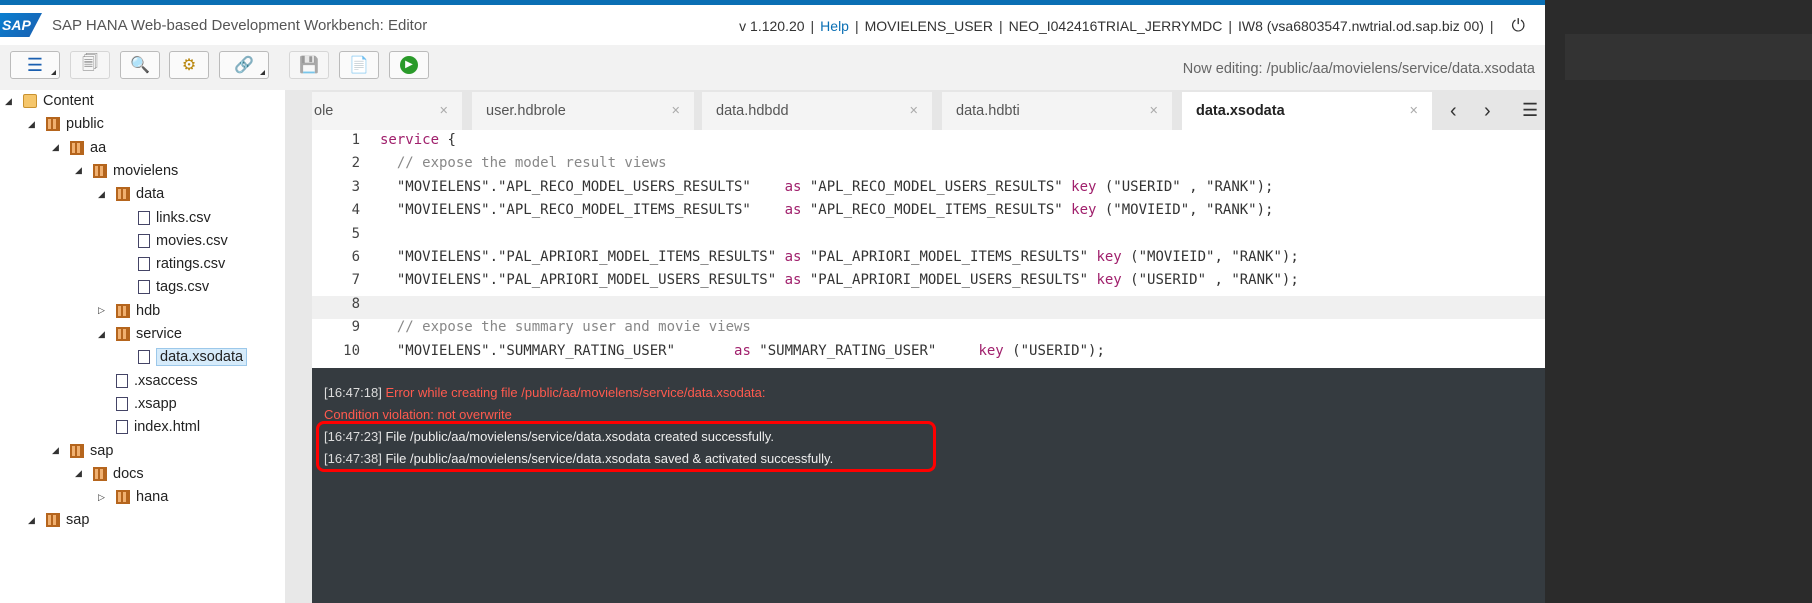 The image size is (1812, 603). What do you see at coordinates (934, 415) in the screenshot?
I see `console-message: Condition violation: not overwrite` at bounding box center [934, 415].